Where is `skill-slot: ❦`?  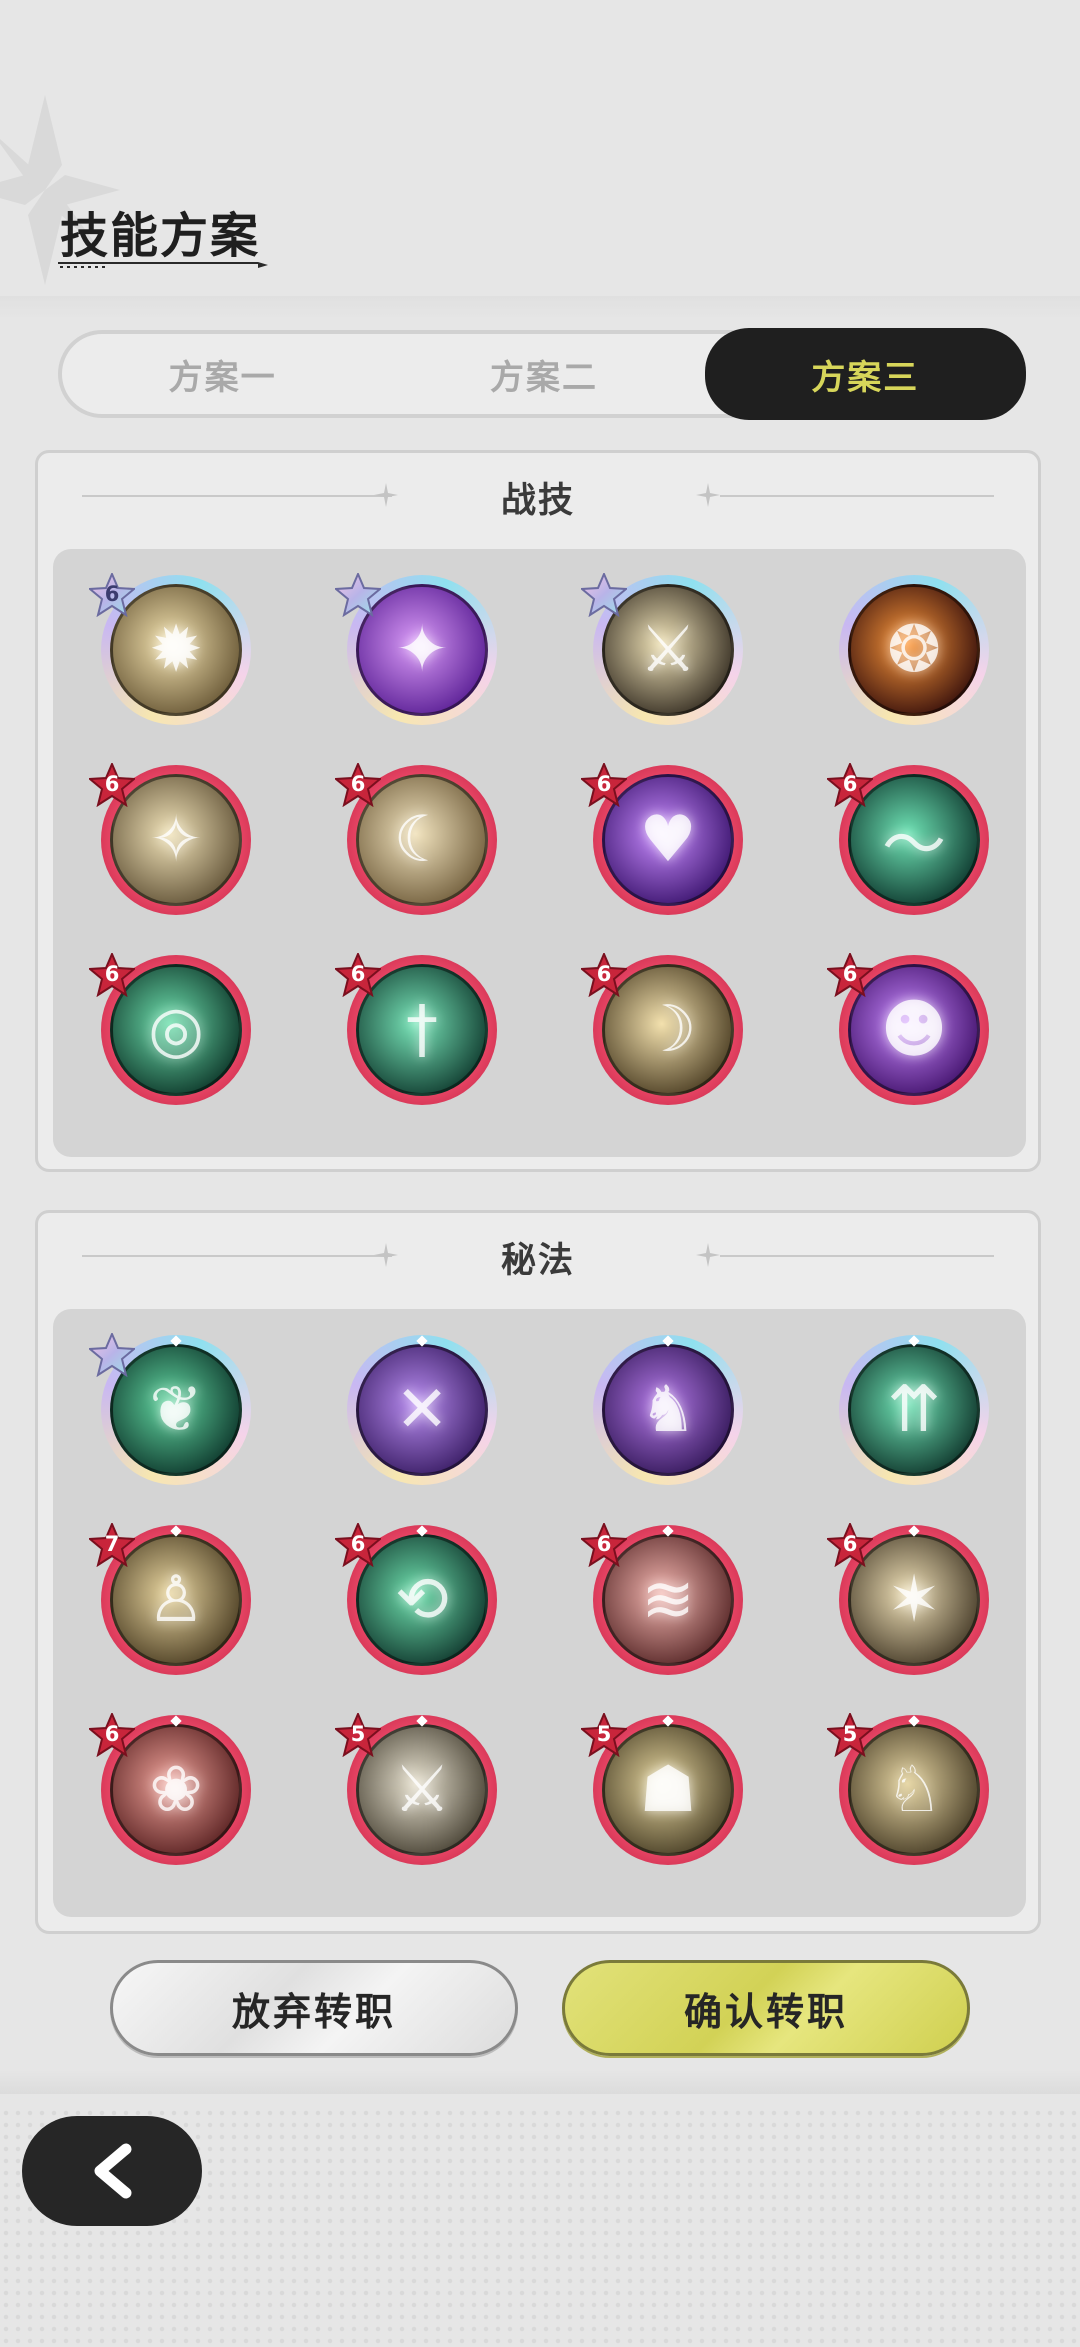 skill-slot: ❦ is located at coordinates (169, 1408).